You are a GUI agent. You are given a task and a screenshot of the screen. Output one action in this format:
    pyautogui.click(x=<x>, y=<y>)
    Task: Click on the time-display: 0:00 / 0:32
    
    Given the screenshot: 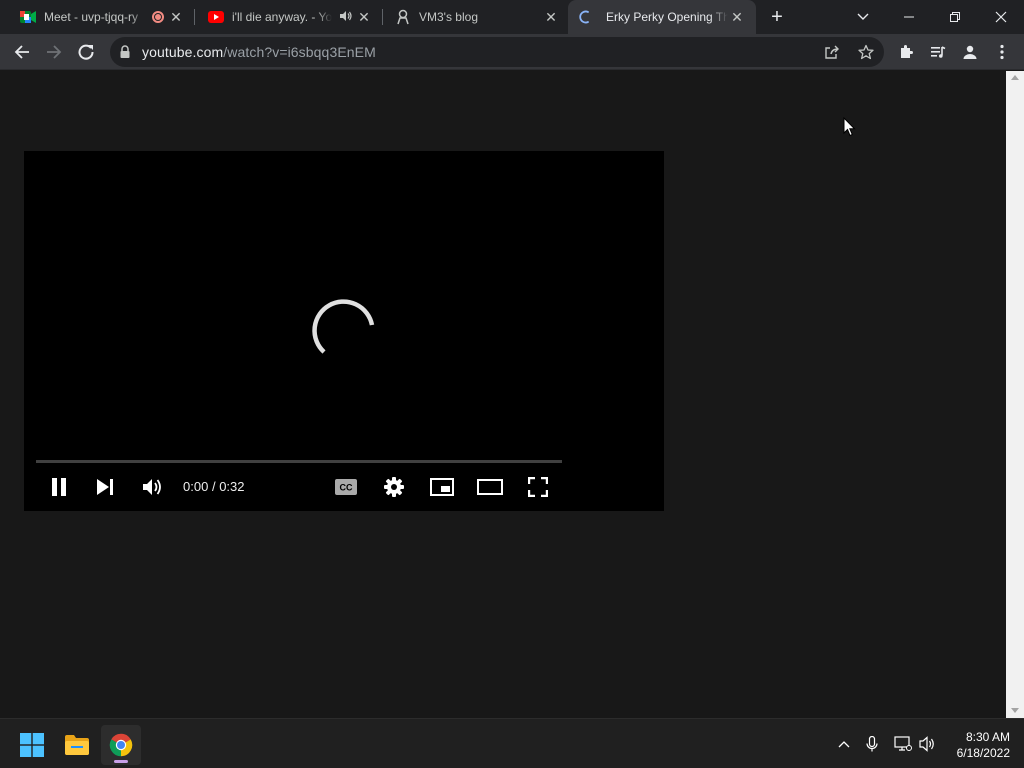 What is the action you would take?
    pyautogui.click(x=214, y=486)
    